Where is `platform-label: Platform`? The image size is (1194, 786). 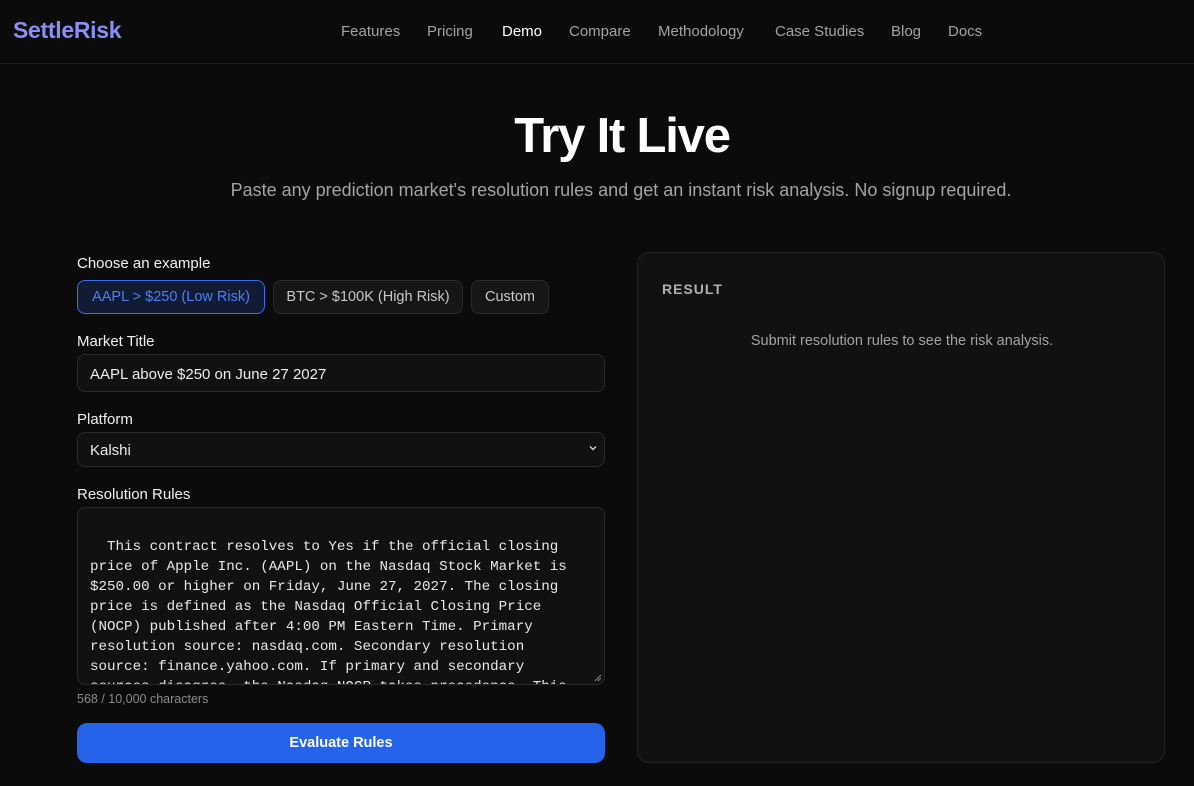
platform-label: Platform is located at coordinates (105, 419).